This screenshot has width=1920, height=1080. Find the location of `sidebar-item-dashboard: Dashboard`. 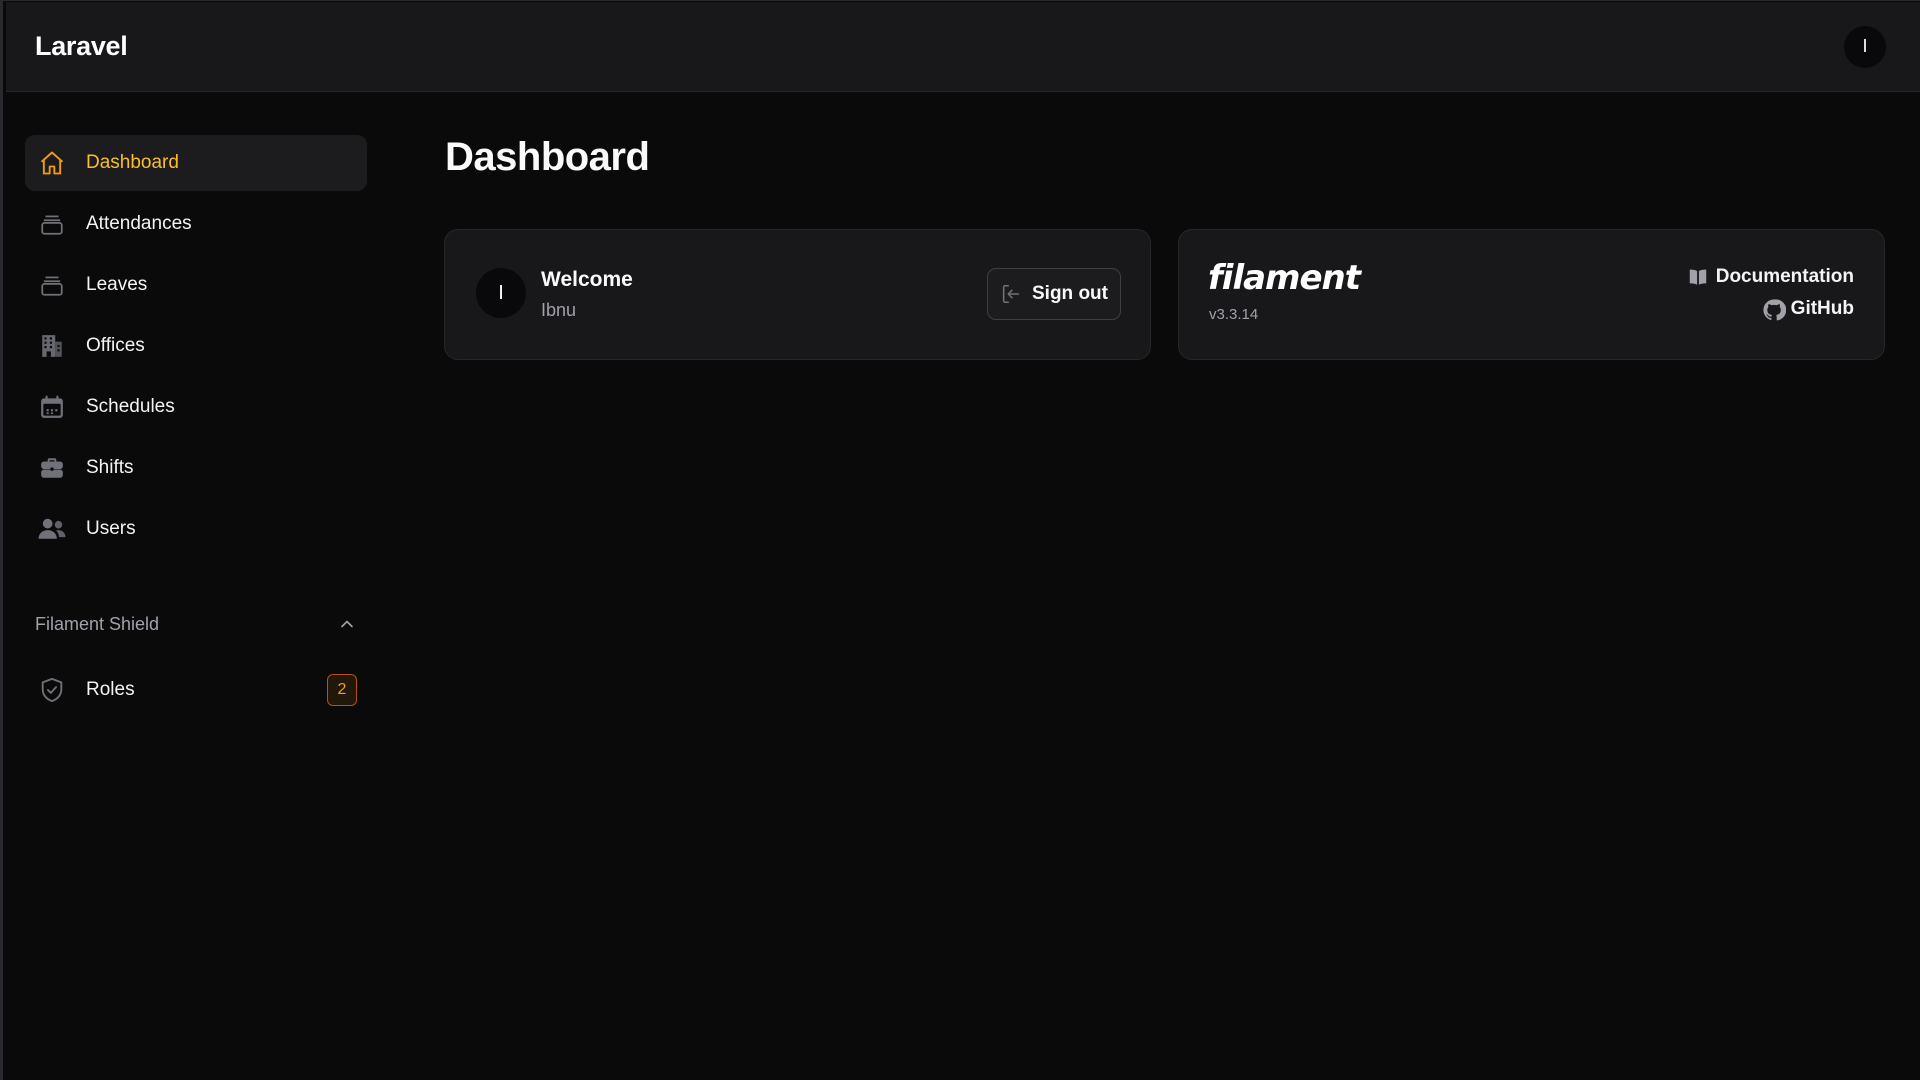

sidebar-item-dashboard: Dashboard is located at coordinates (196, 163).